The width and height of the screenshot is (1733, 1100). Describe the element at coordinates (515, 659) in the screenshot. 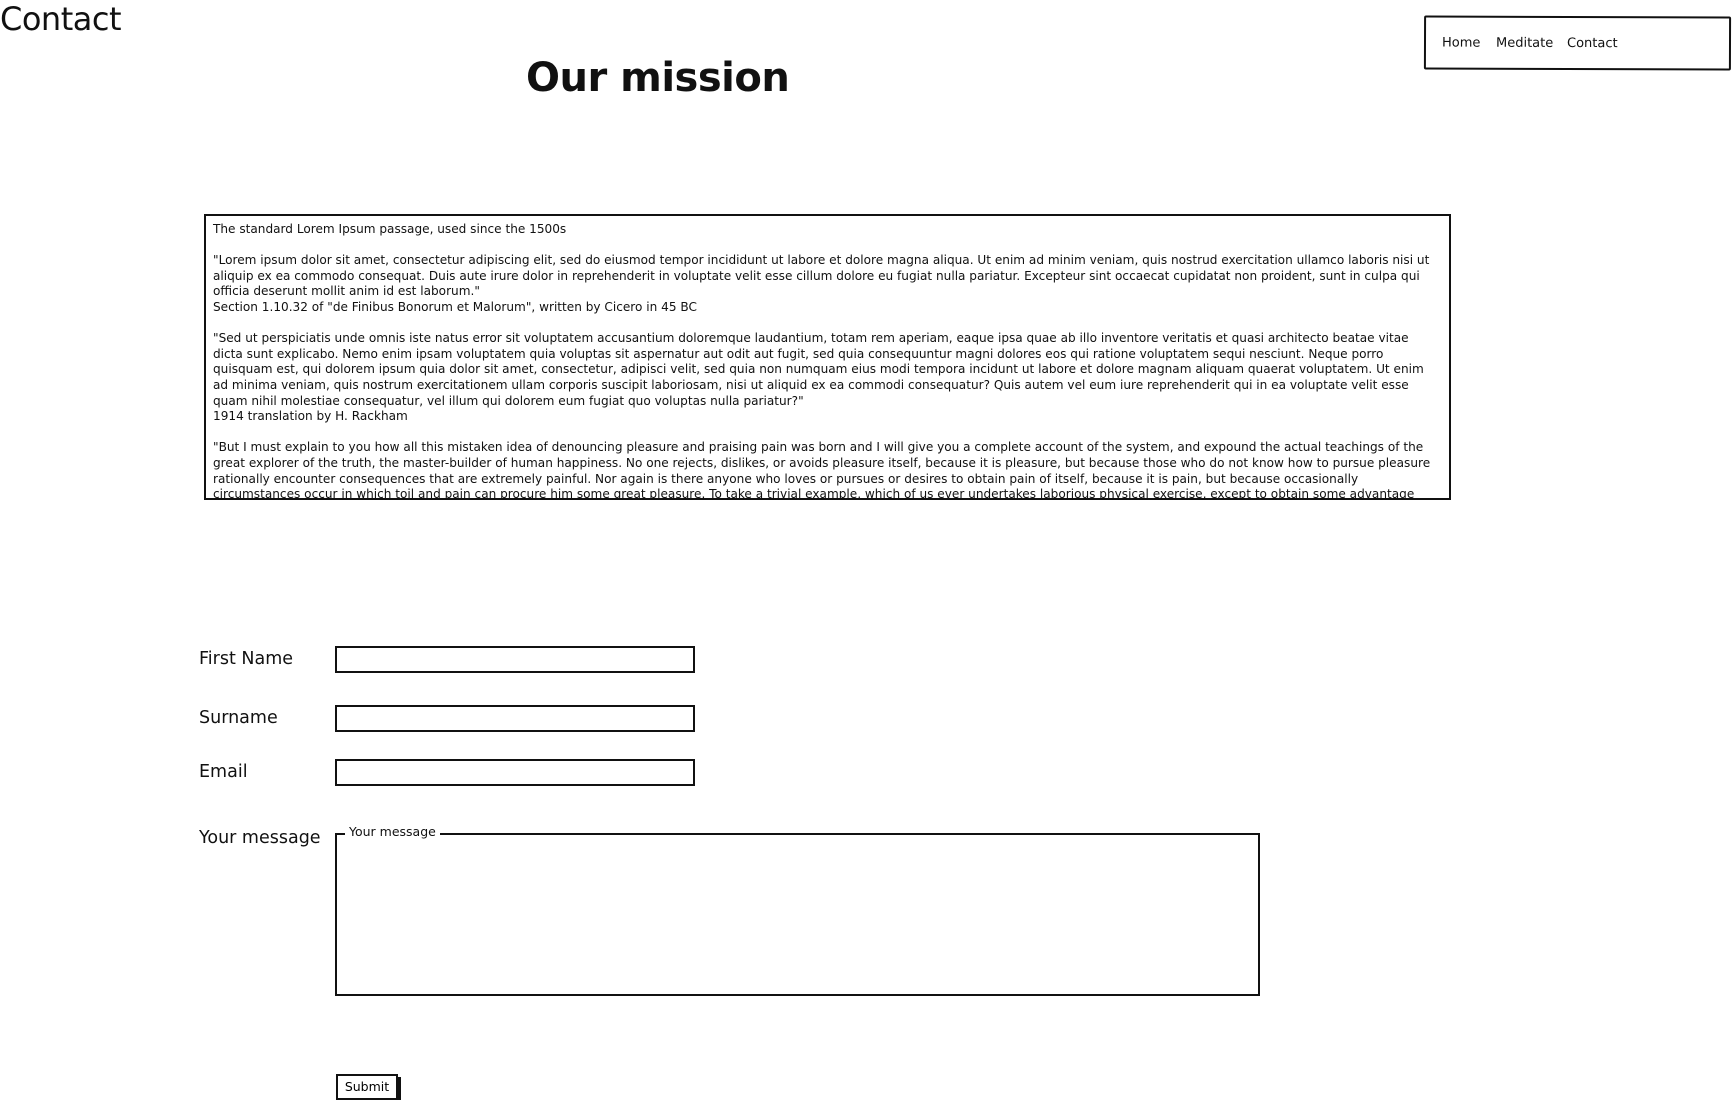

I see `first-name-field` at that location.